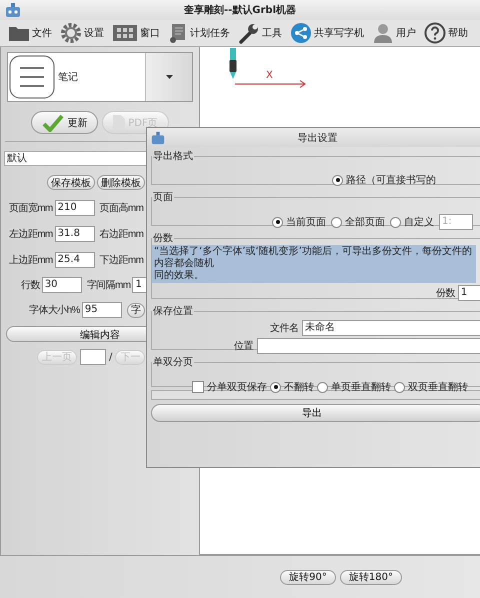 The height and width of the screenshot is (598, 480). I want to click on axis-label: X, so click(269, 76).